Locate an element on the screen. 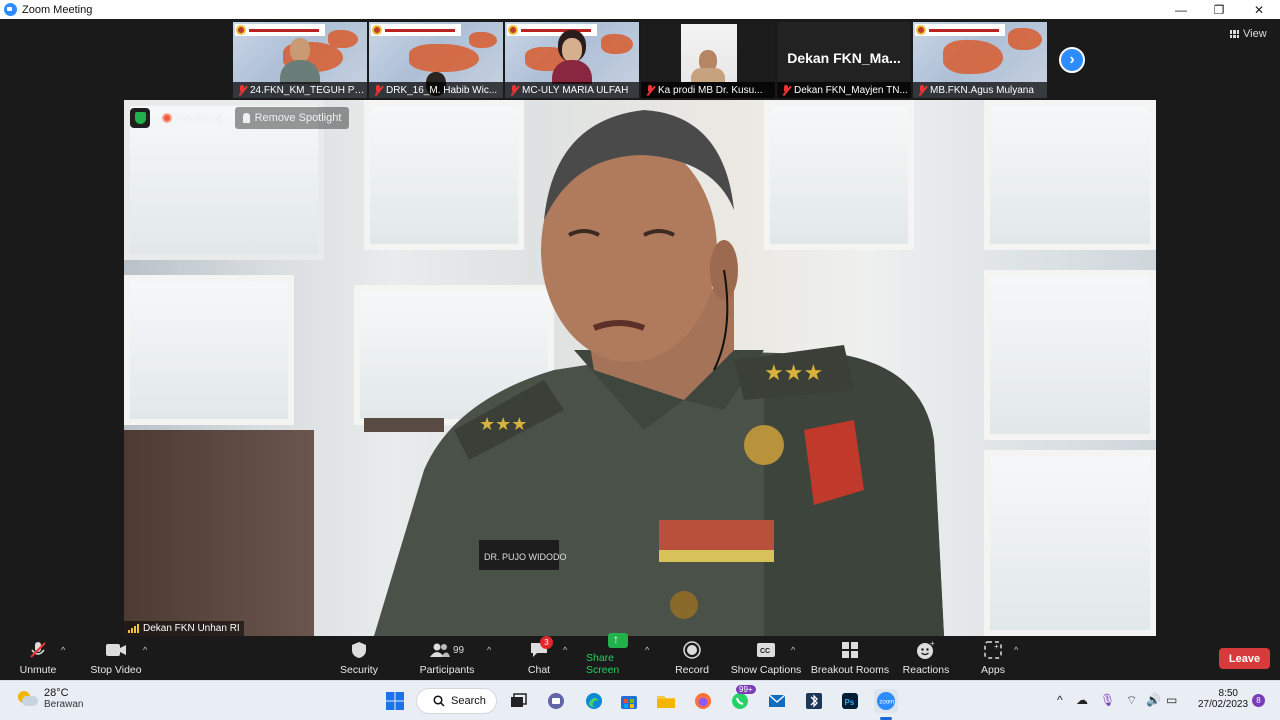  share-screen-button: Share Screen is located at coordinates (618, 656).